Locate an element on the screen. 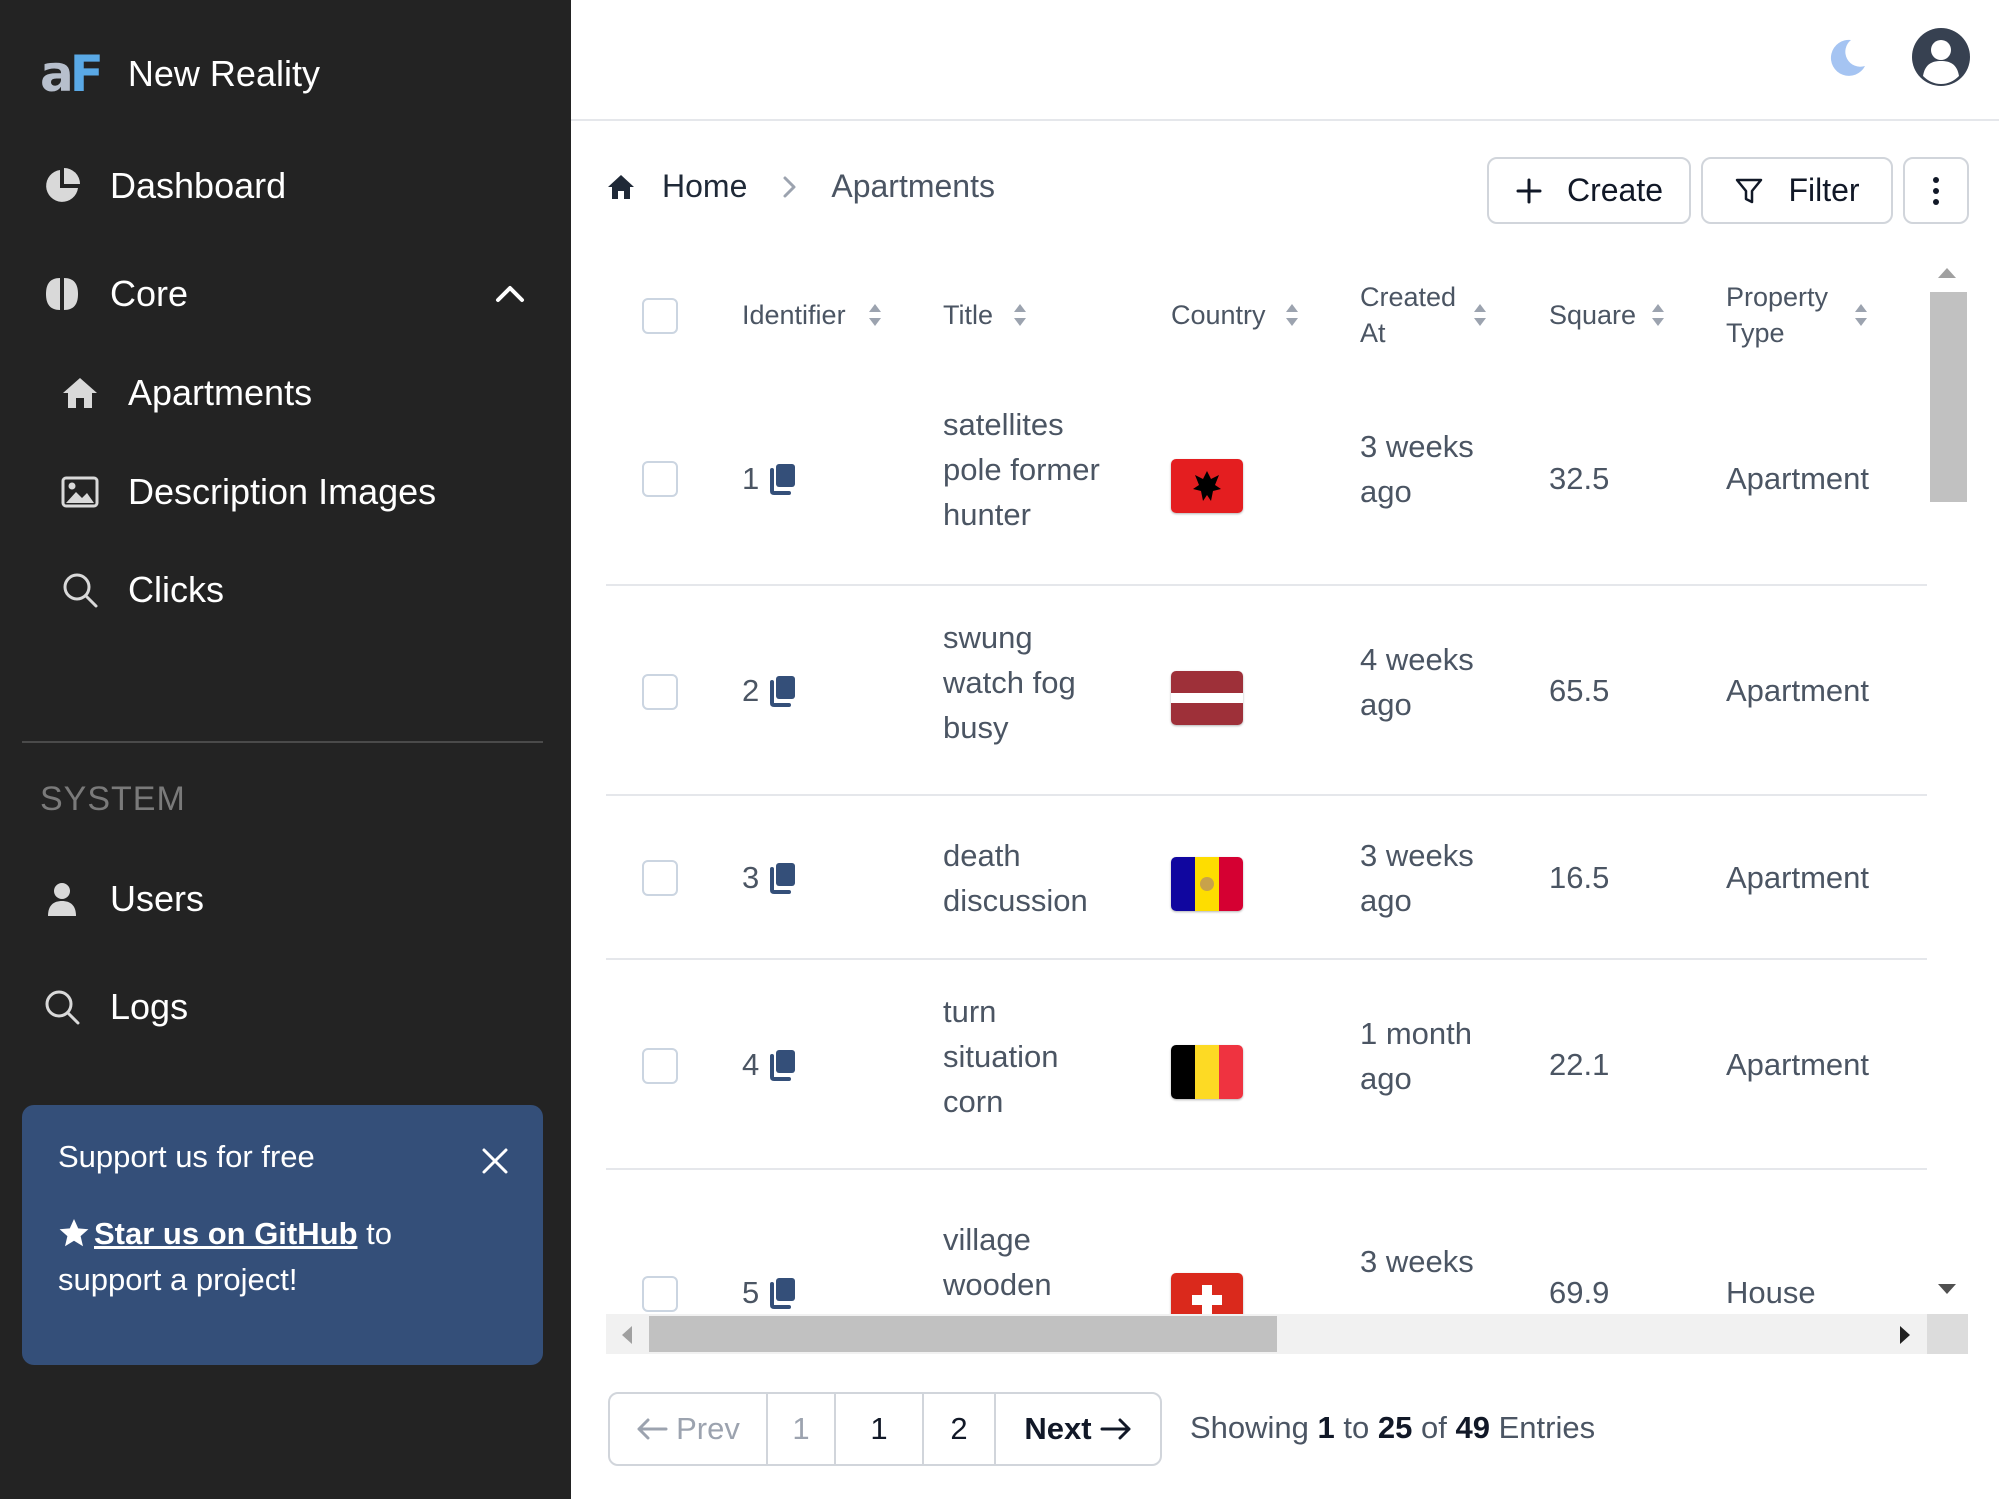 Image resolution: width=1999 pixels, height=1499 pixels. vertical-scrollbar-thumb is located at coordinates (1948, 397).